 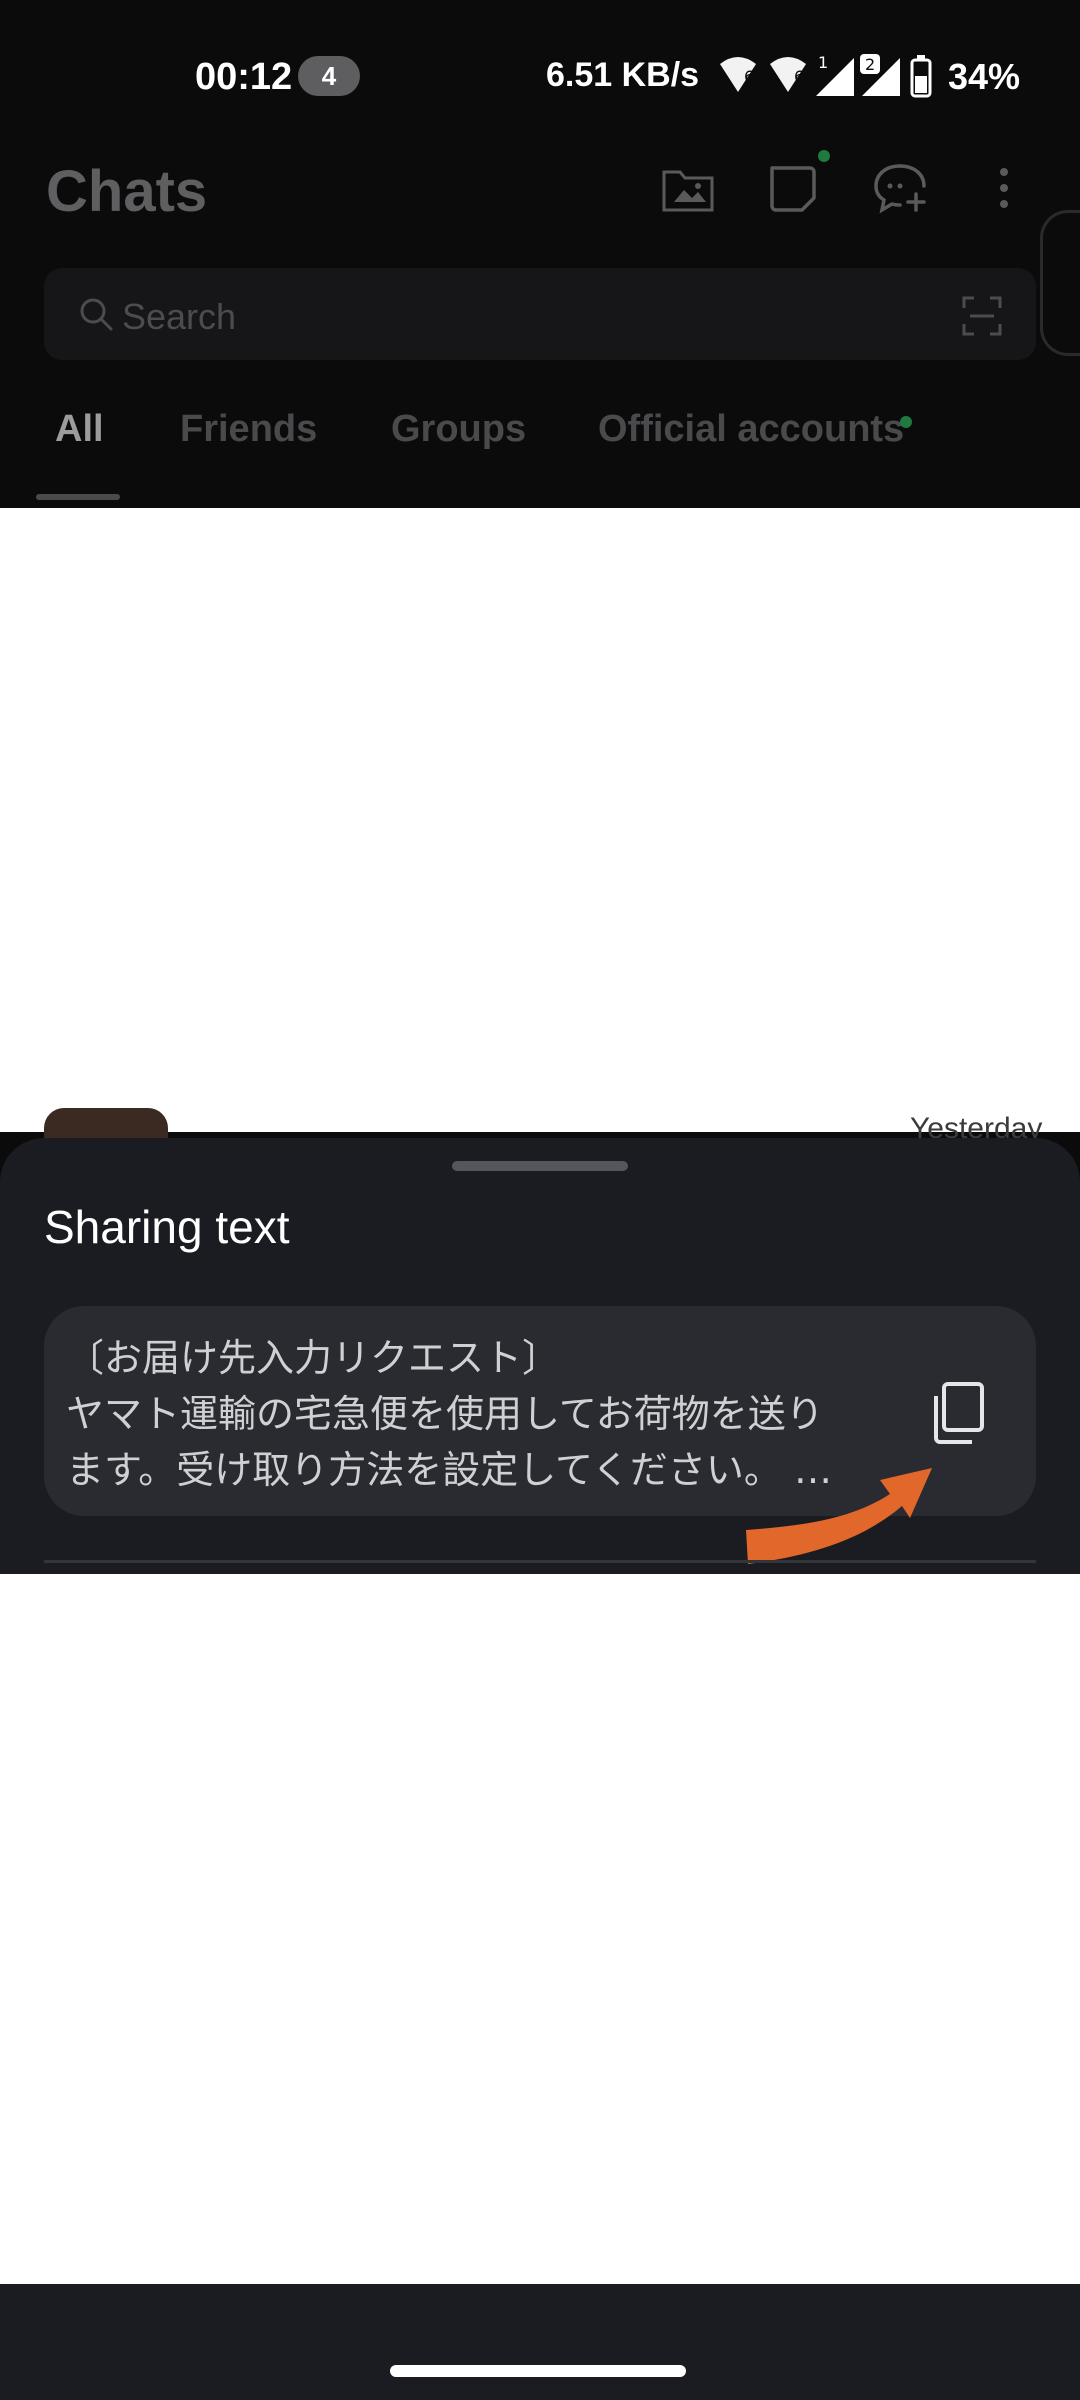 I want to click on qr-scan-icon, so click(x=982, y=316).